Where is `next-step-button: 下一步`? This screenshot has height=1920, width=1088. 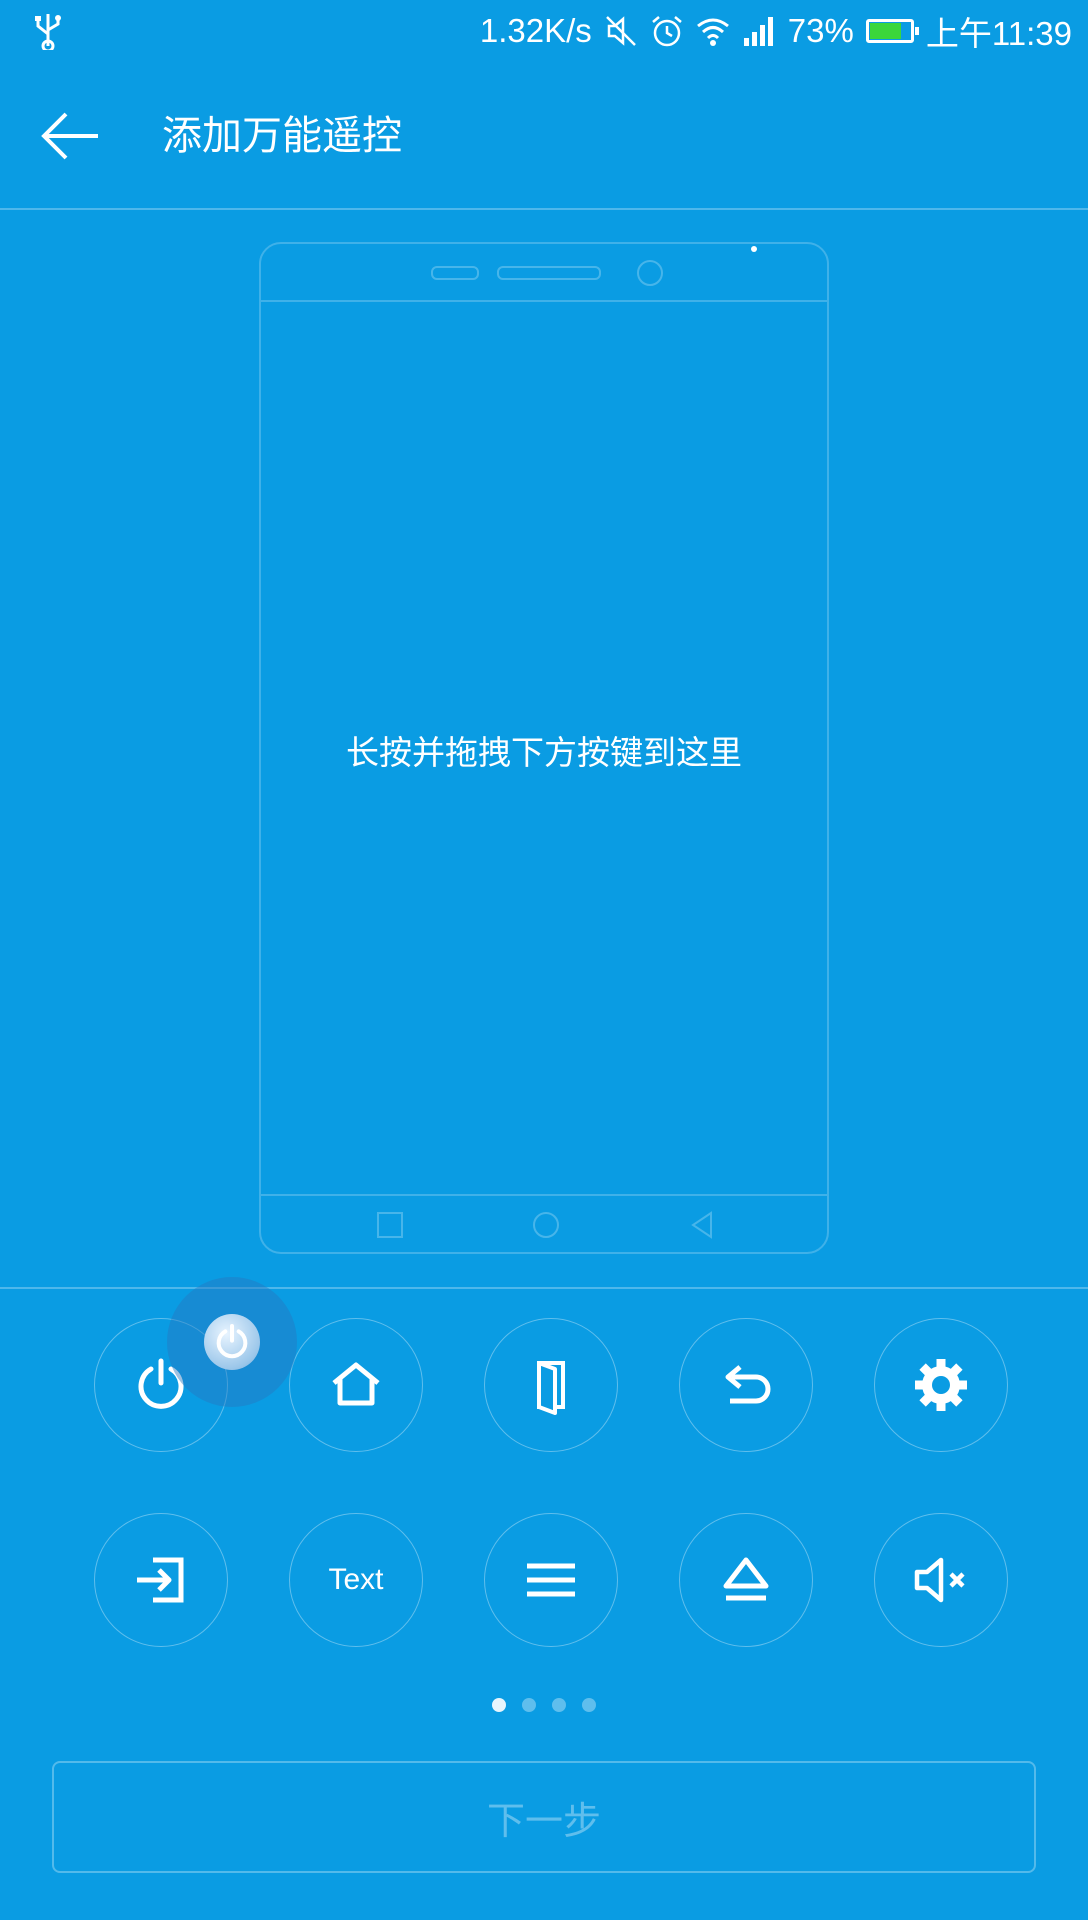
next-step-button: 下一步 is located at coordinates (544, 1817).